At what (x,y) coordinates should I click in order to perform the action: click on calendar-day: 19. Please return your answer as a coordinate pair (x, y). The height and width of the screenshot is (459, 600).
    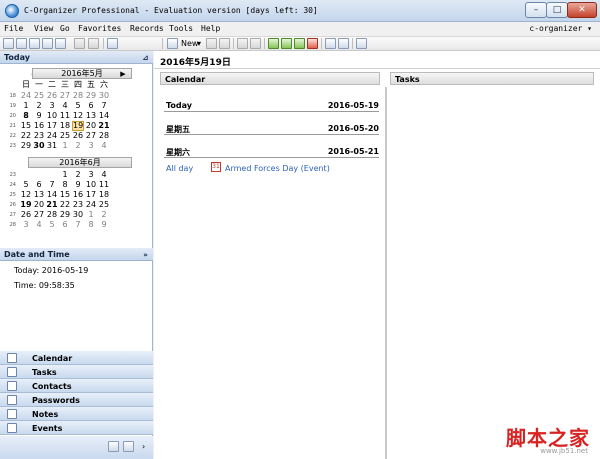
    Looking at the image, I should click on (26, 205).